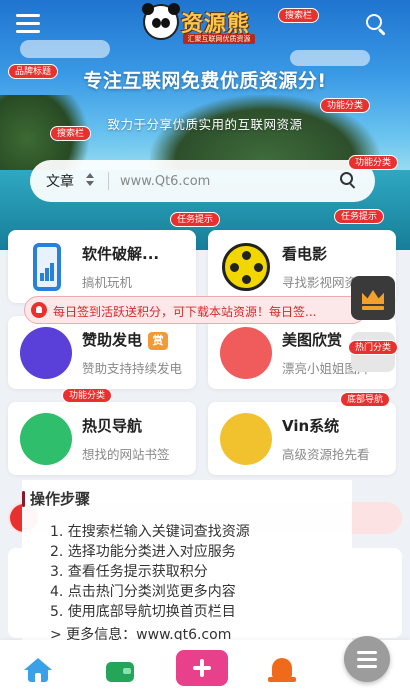  I want to click on card-desc: 想找的网站书签, so click(126, 454).